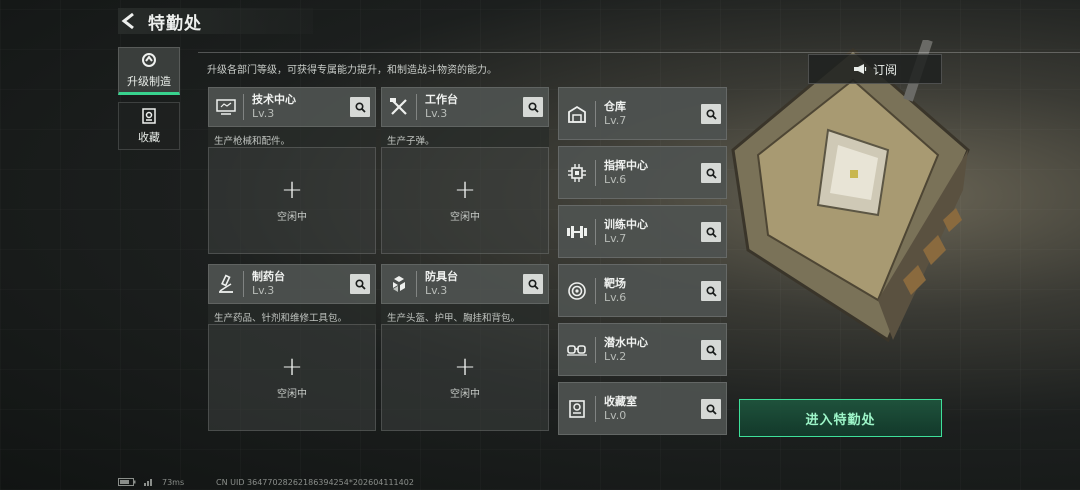  Describe the element at coordinates (292, 107) in the screenshot. I see `facility-header: 技术中心 Lv.3` at that location.